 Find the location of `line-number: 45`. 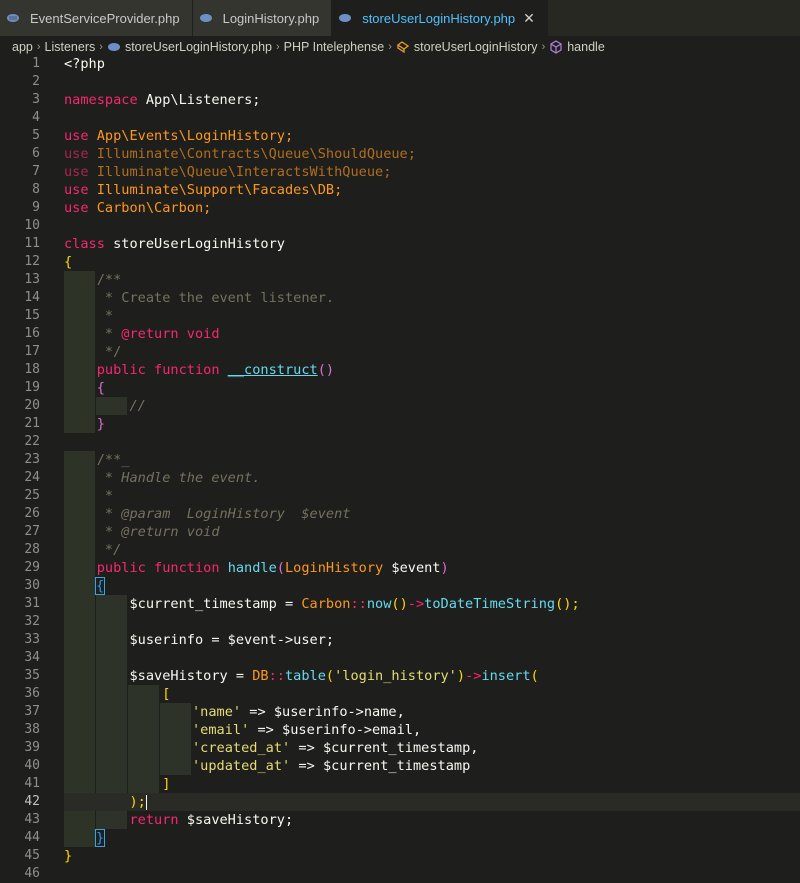

line-number: 45 is located at coordinates (32, 855).